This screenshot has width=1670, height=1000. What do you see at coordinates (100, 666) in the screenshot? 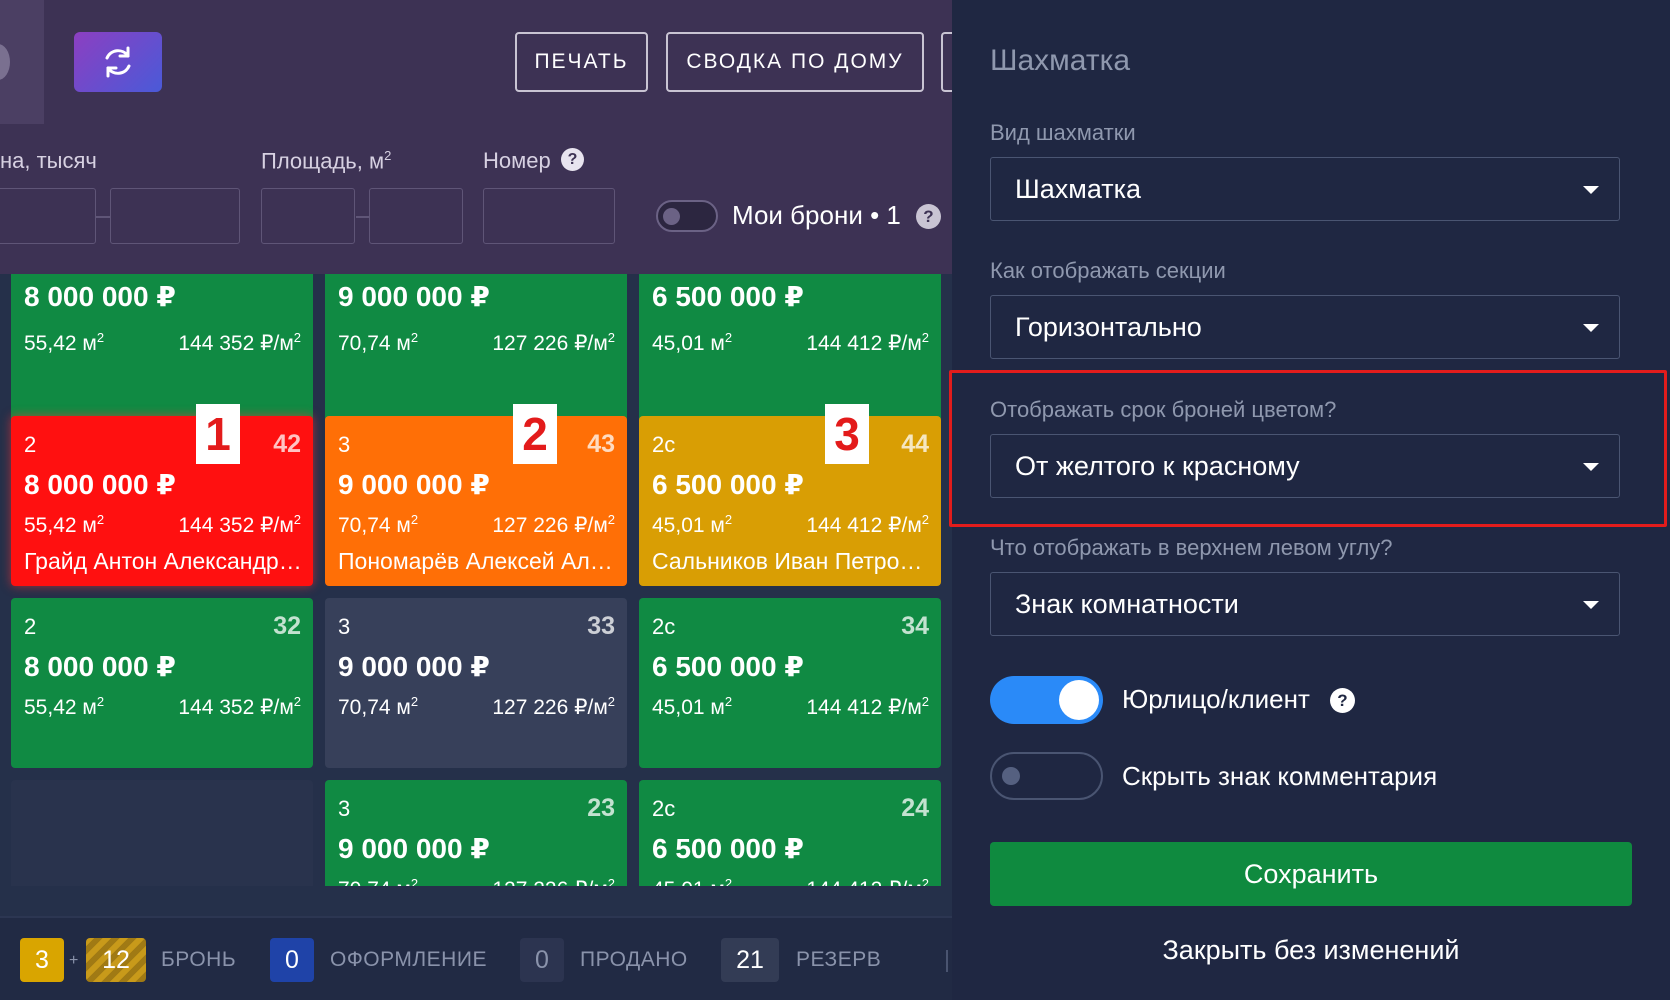
I see `price: 8 000 000 ₽` at bounding box center [100, 666].